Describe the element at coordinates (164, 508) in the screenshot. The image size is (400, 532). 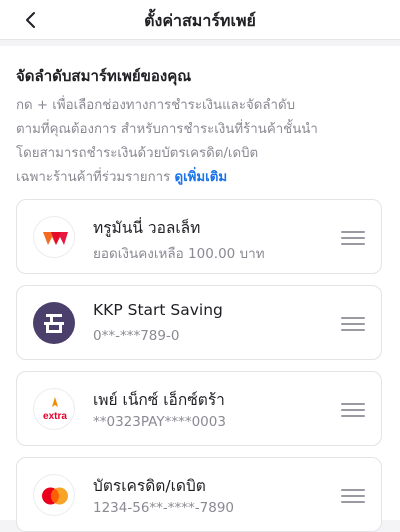
I see `payment-method-detail: 1234-56**-****-7890` at that location.